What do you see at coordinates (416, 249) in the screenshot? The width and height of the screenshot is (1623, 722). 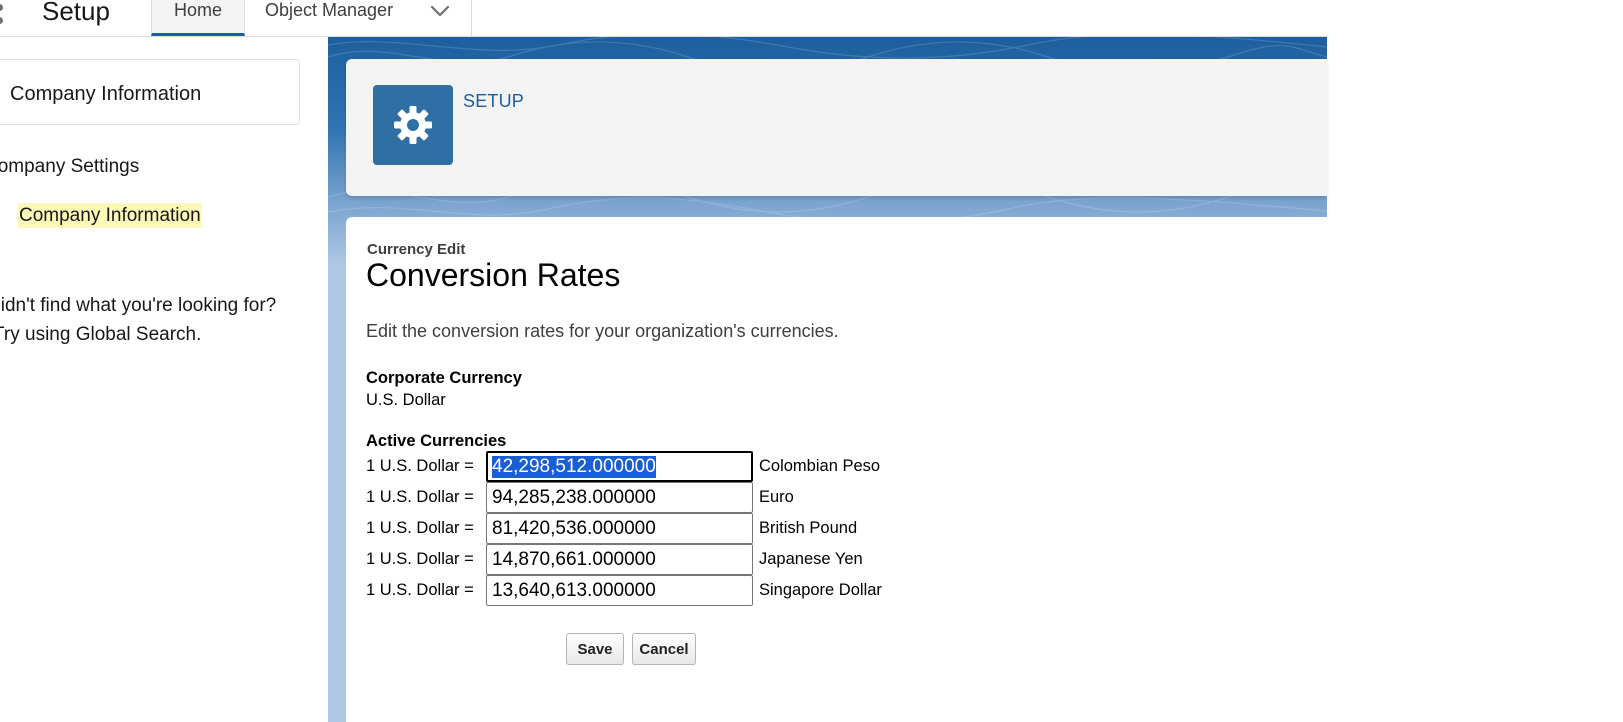 I see `breadcrumb: Currency Edit` at bounding box center [416, 249].